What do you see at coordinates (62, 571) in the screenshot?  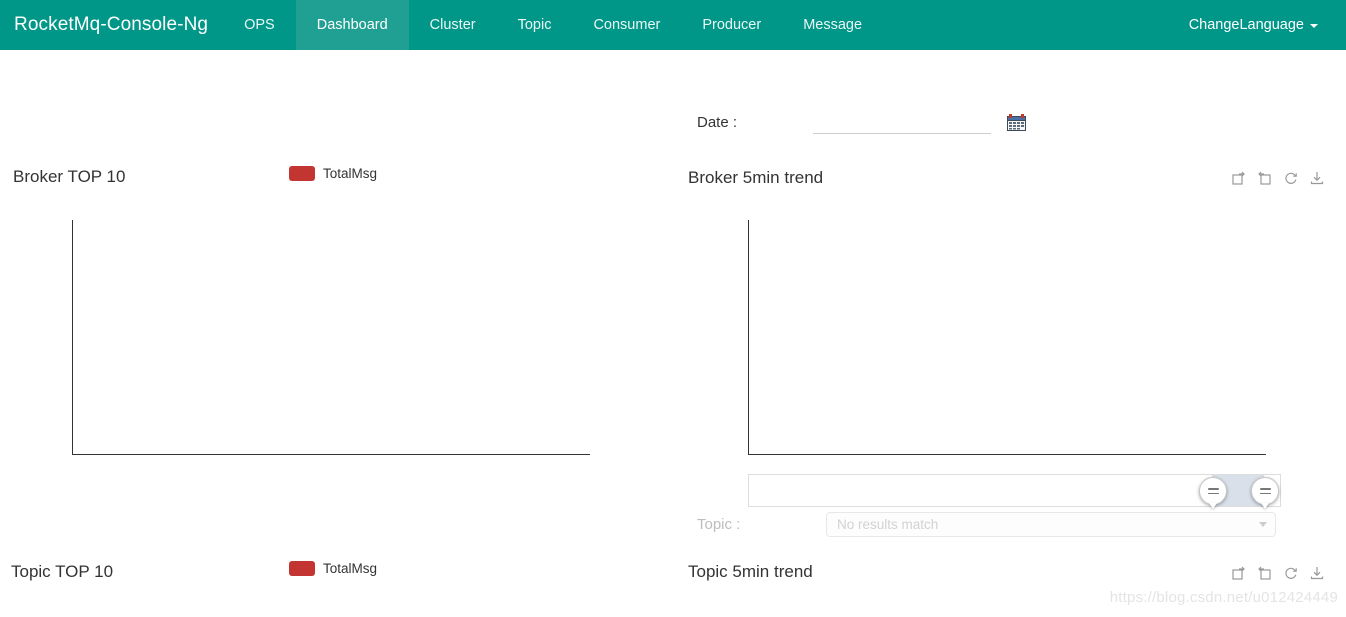 I see `topic-top10-title: Topic TOP 10` at bounding box center [62, 571].